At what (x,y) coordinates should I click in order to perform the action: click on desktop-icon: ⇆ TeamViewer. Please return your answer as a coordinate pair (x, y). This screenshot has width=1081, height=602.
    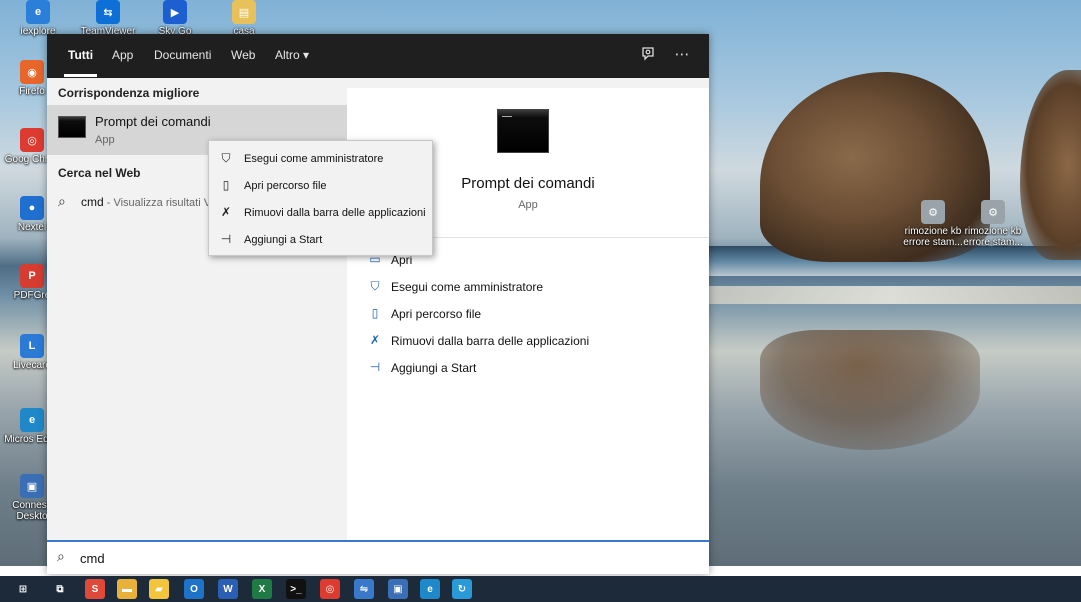
    Looking at the image, I should click on (108, 18).